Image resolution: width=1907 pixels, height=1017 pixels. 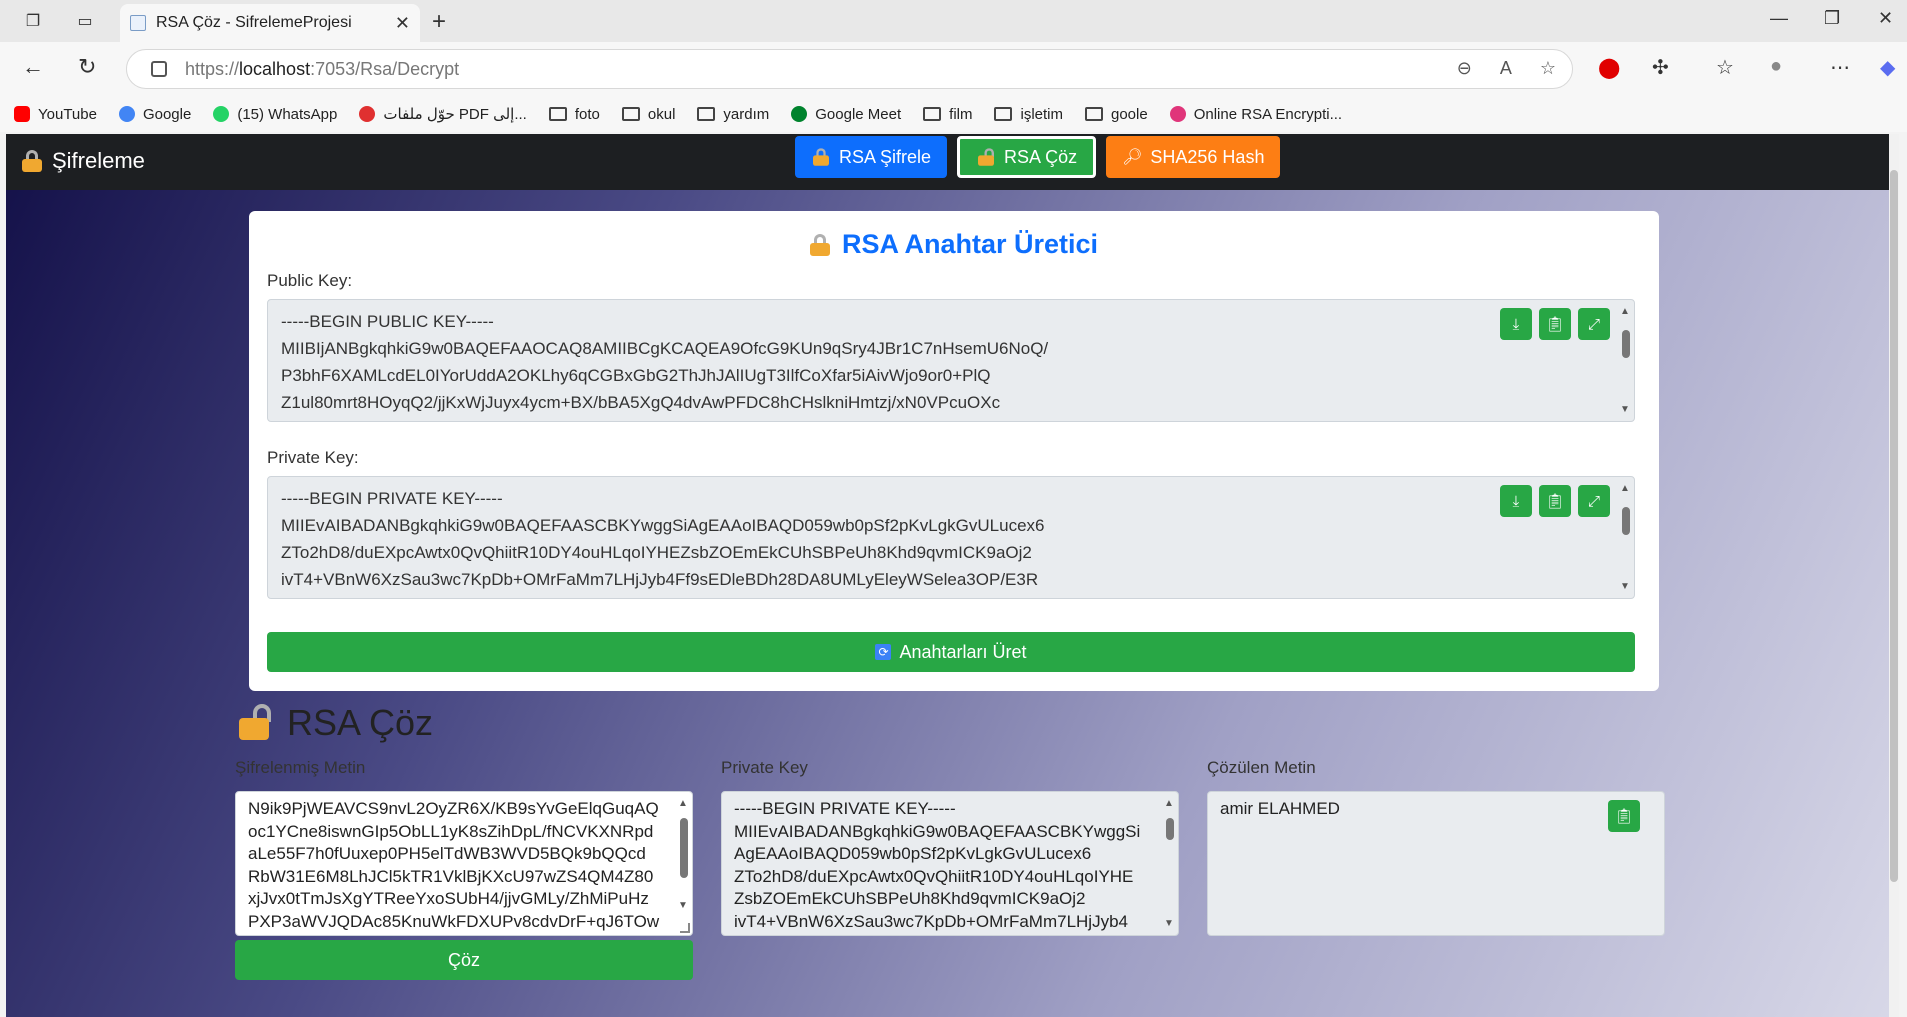 I want to click on decrypt-section-title: RSA Çöz, so click(x=336, y=723).